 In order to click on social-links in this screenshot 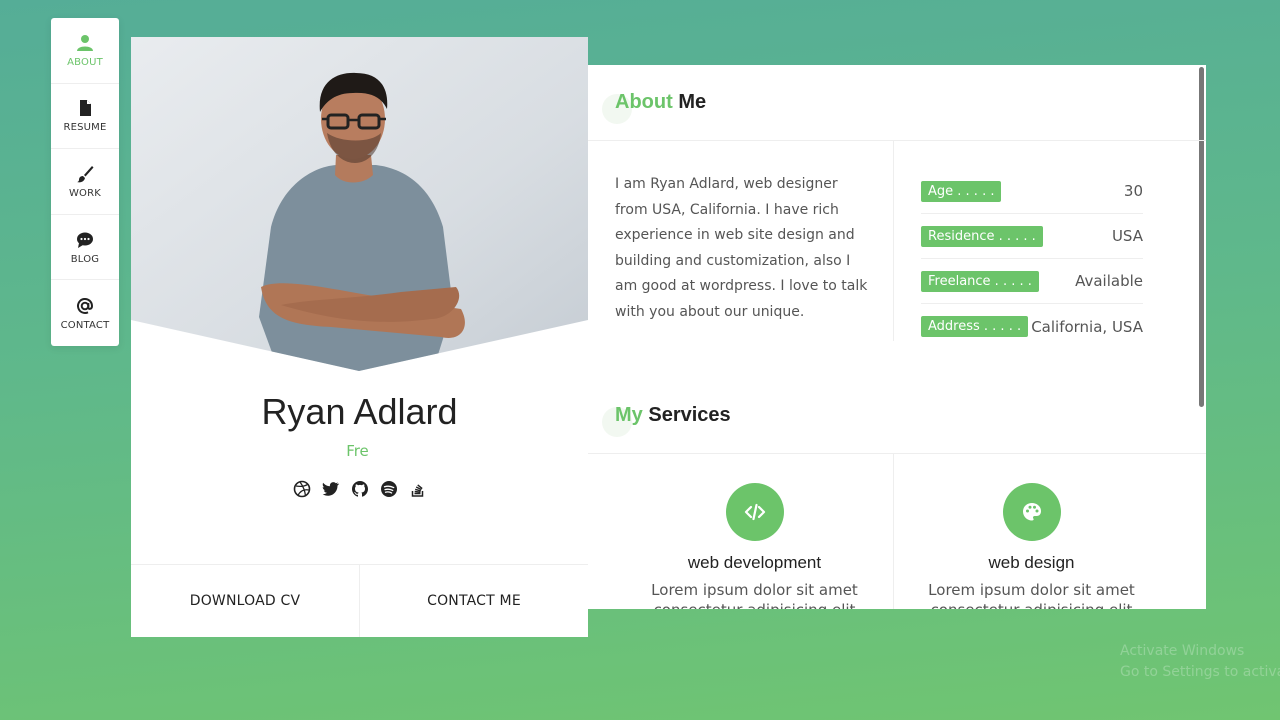, I will do `click(359, 489)`.